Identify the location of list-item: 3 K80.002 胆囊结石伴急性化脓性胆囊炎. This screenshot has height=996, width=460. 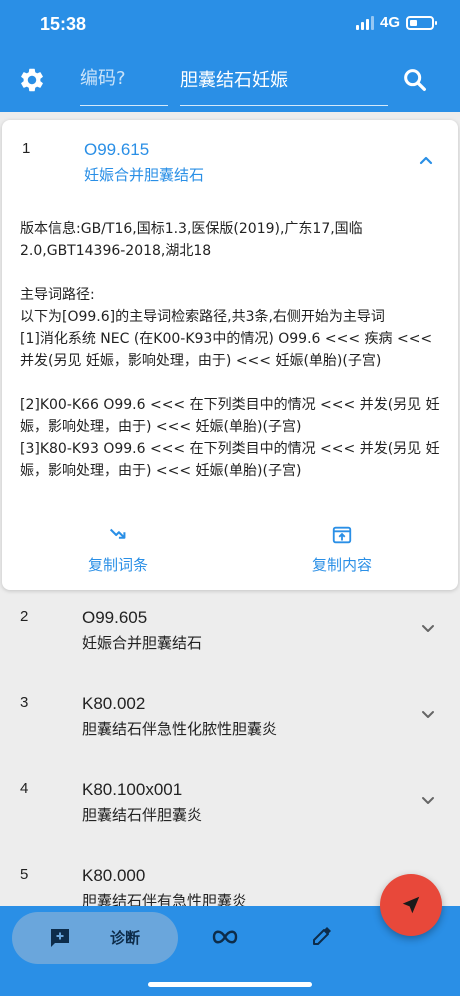
(230, 729).